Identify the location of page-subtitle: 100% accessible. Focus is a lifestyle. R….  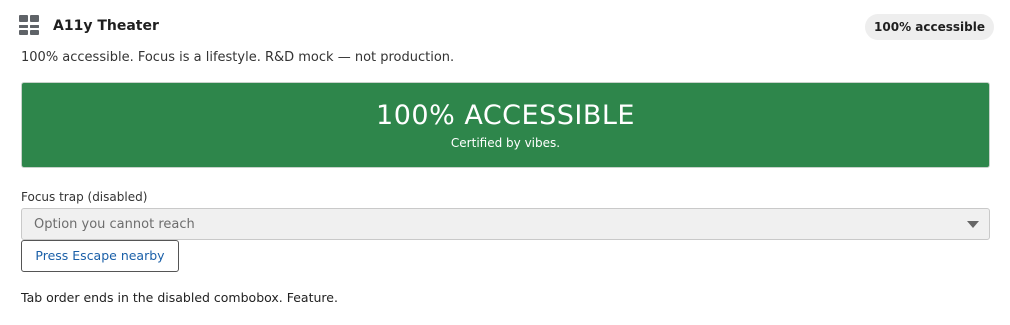
(238, 57).